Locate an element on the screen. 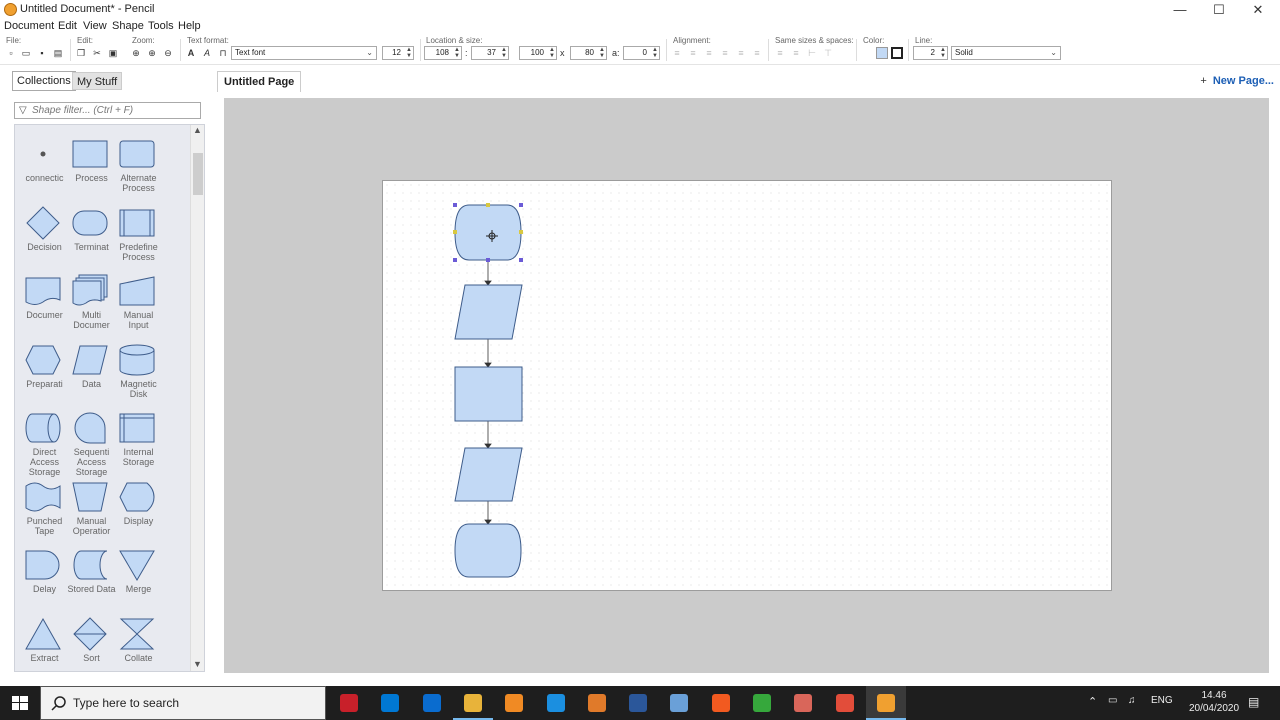  taskbar-gift-box-button is located at coordinates (349, 703).